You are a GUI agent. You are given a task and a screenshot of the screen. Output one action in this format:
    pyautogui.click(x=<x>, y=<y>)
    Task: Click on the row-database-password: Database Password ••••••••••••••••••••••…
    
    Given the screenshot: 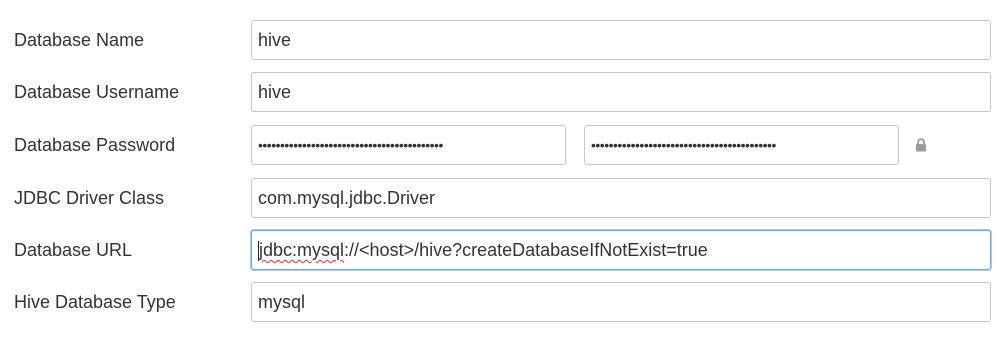 What is the action you would take?
    pyautogui.click(x=499, y=145)
    